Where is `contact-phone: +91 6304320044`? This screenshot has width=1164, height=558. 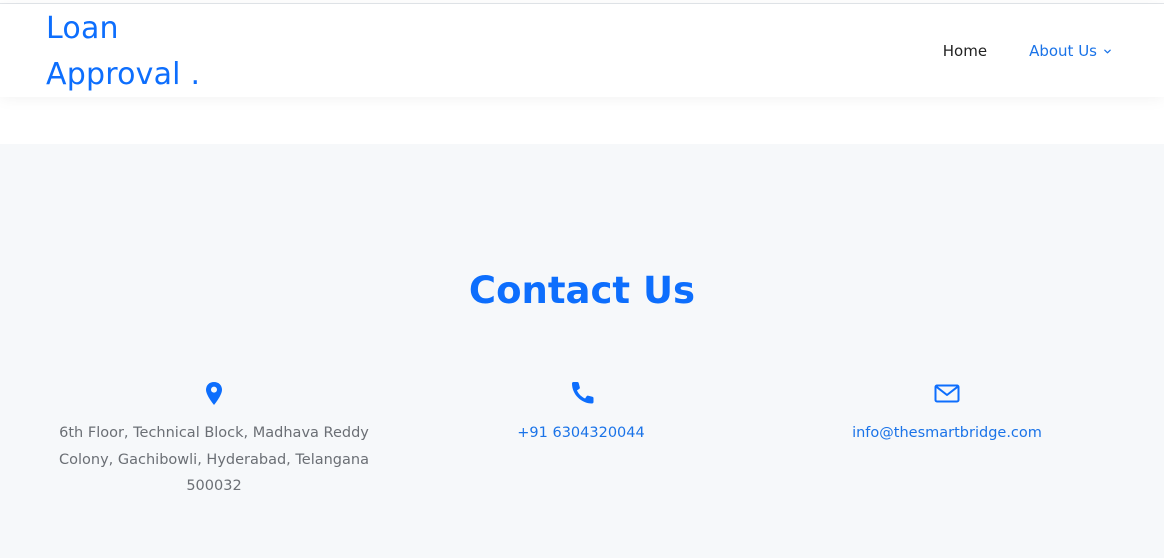
contact-phone: +91 6304320044 is located at coordinates (581, 412).